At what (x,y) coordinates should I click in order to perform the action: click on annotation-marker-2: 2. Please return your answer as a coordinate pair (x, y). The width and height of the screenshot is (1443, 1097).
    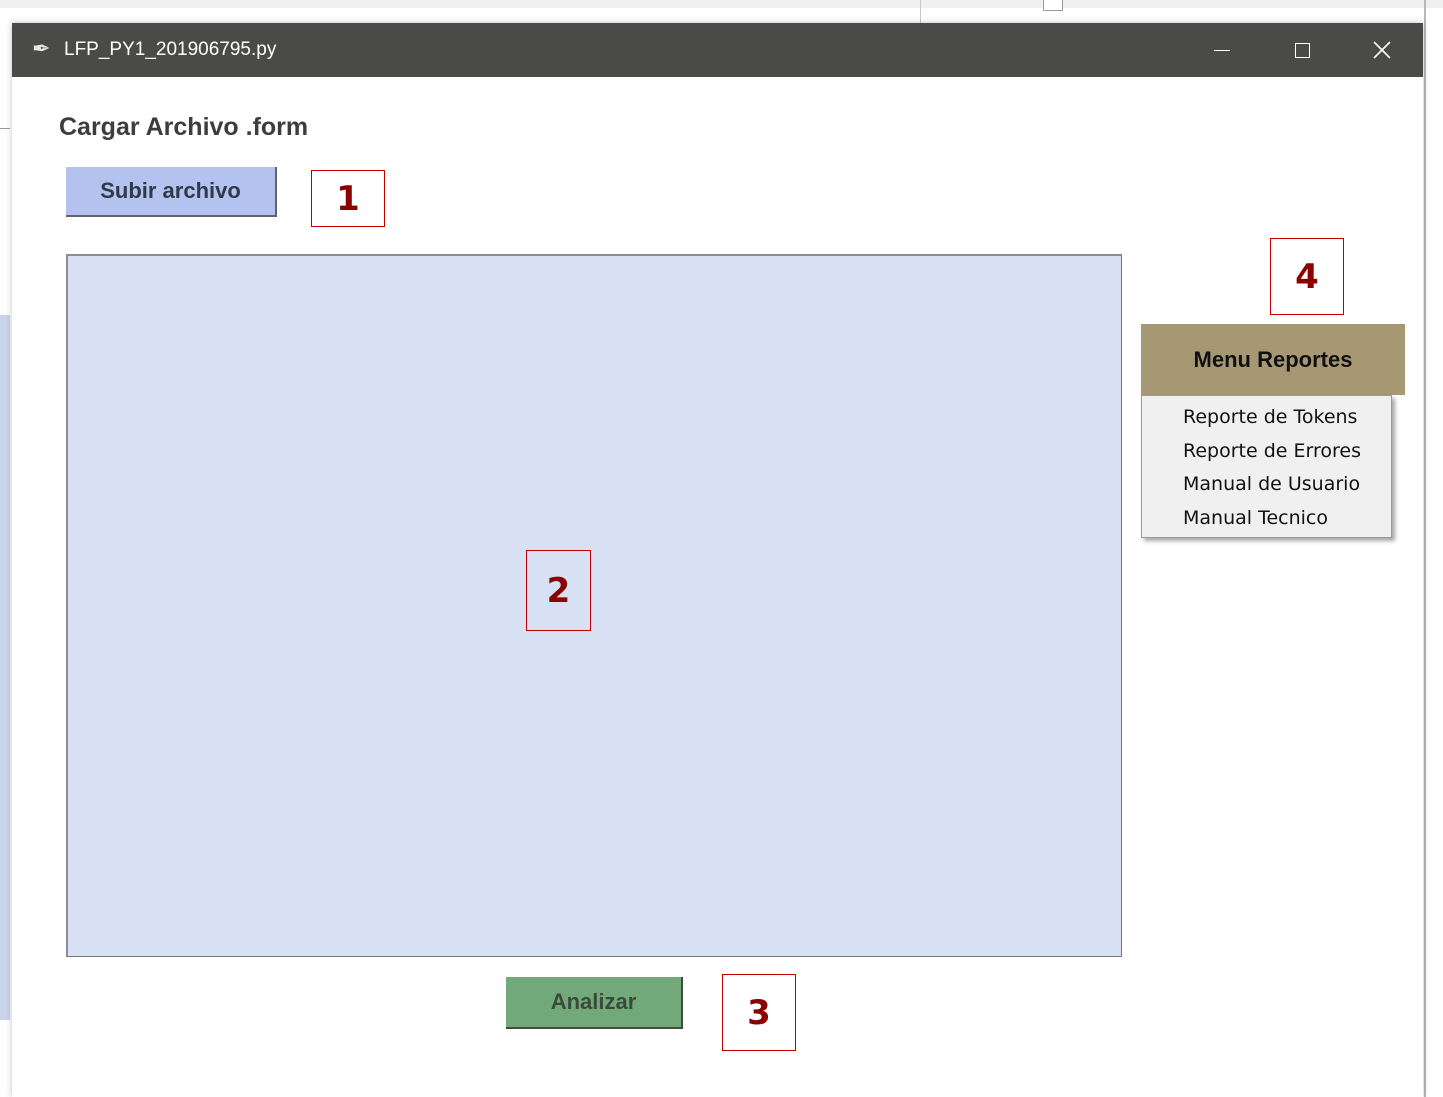
    Looking at the image, I should click on (558, 590).